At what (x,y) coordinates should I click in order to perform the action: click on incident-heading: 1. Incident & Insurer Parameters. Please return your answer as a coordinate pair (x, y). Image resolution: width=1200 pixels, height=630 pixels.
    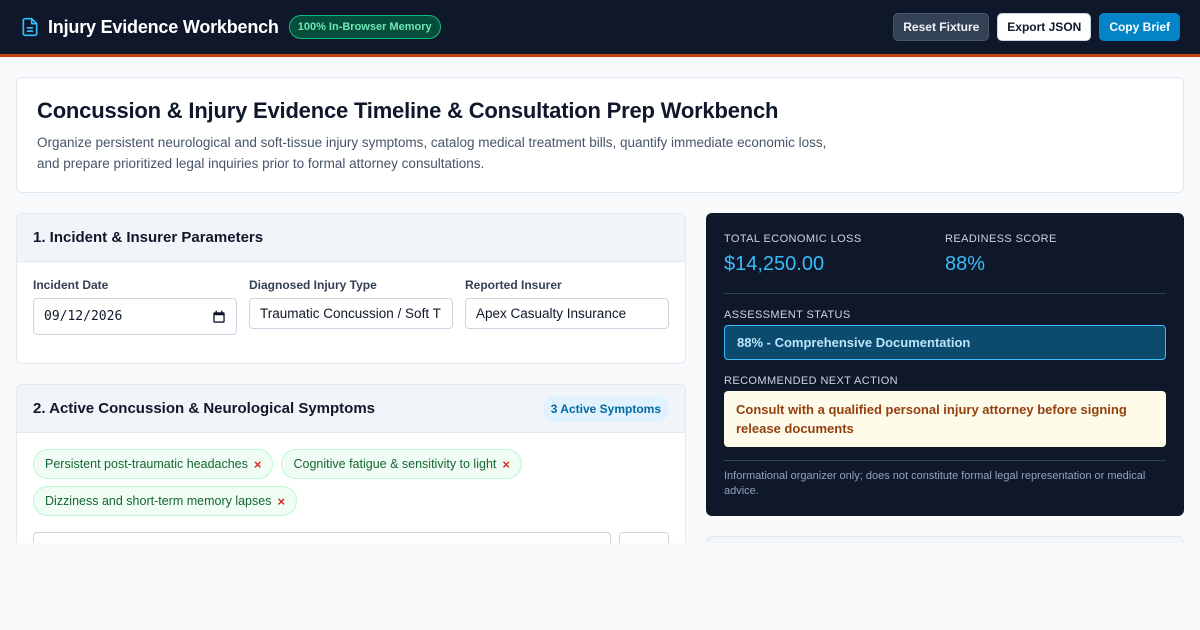
    Looking at the image, I should click on (148, 237).